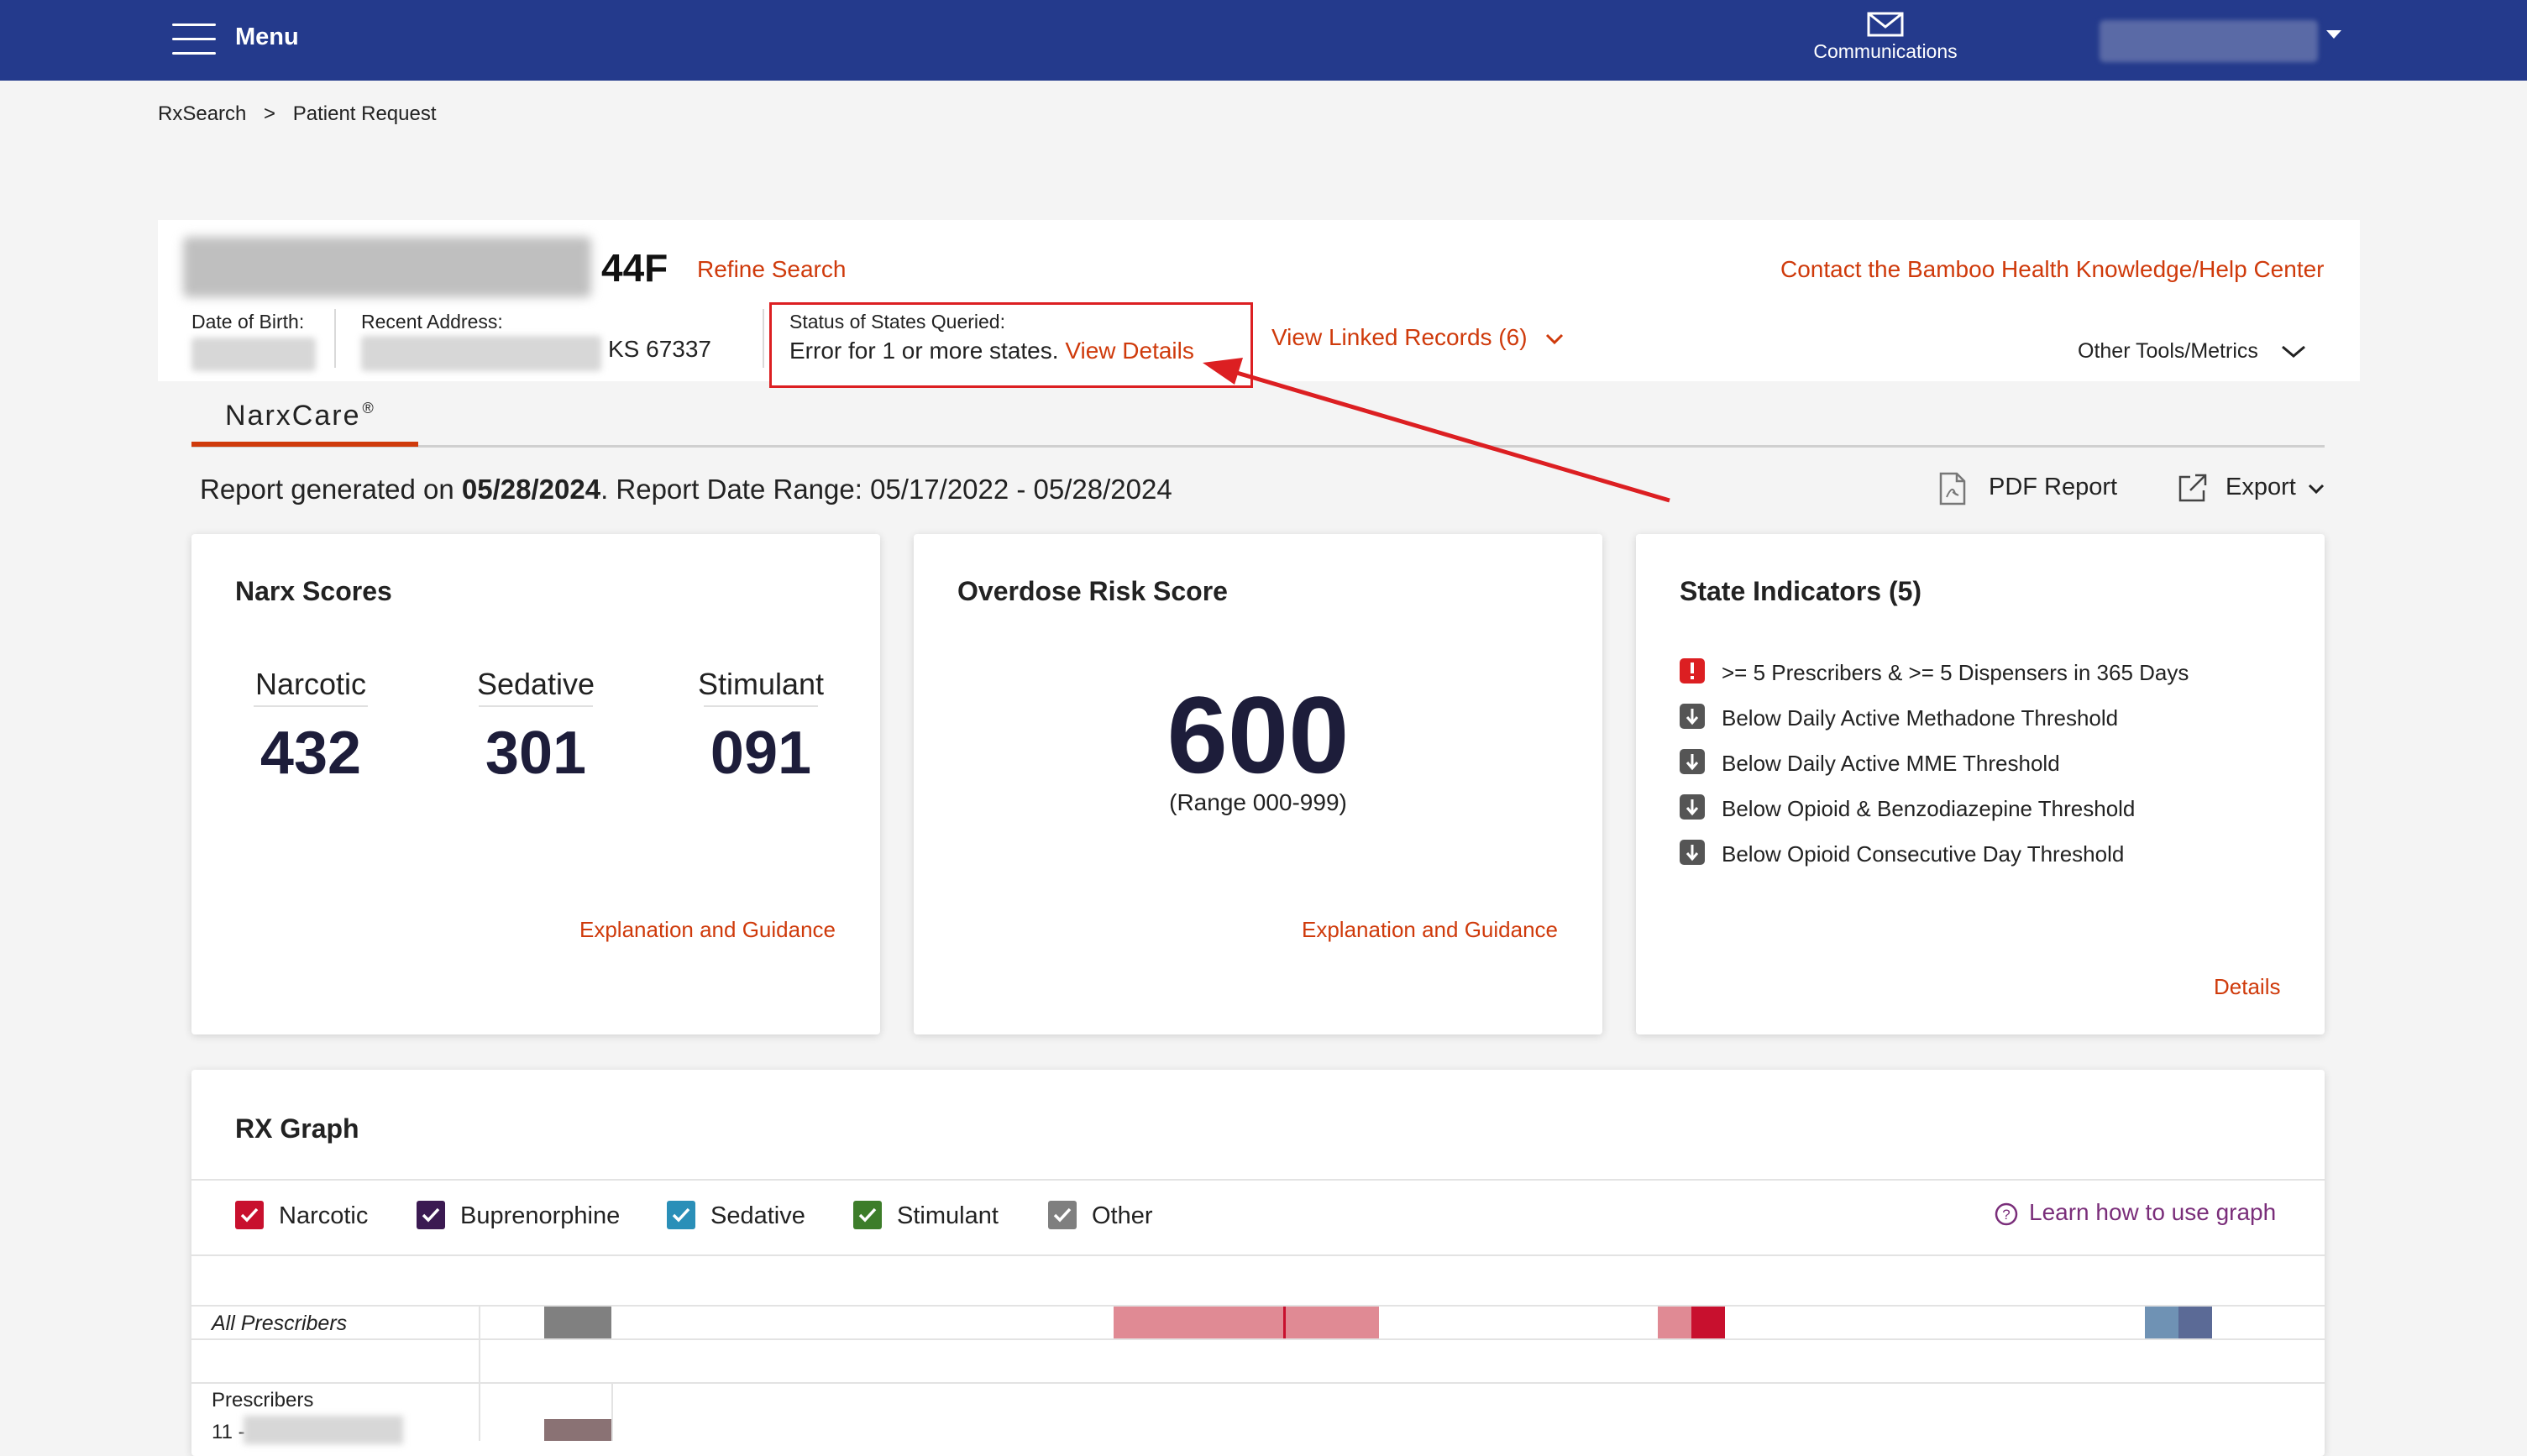 The height and width of the screenshot is (1456, 2527). What do you see at coordinates (577, 1322) in the screenshot?
I see `graph-bar-other` at bounding box center [577, 1322].